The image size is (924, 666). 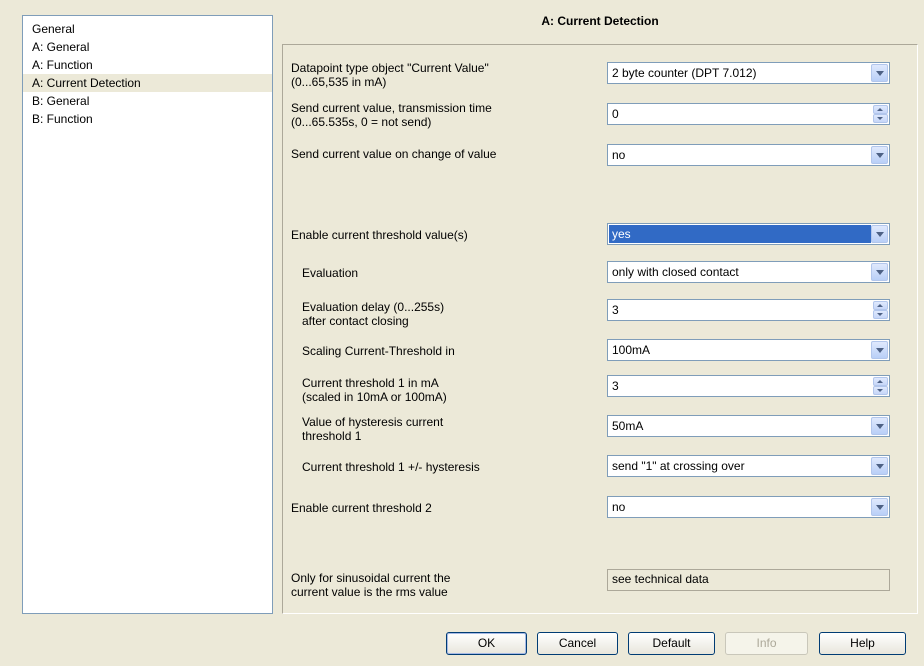 What do you see at coordinates (355, 321) in the screenshot?
I see `param-label-range: after contact closing` at bounding box center [355, 321].